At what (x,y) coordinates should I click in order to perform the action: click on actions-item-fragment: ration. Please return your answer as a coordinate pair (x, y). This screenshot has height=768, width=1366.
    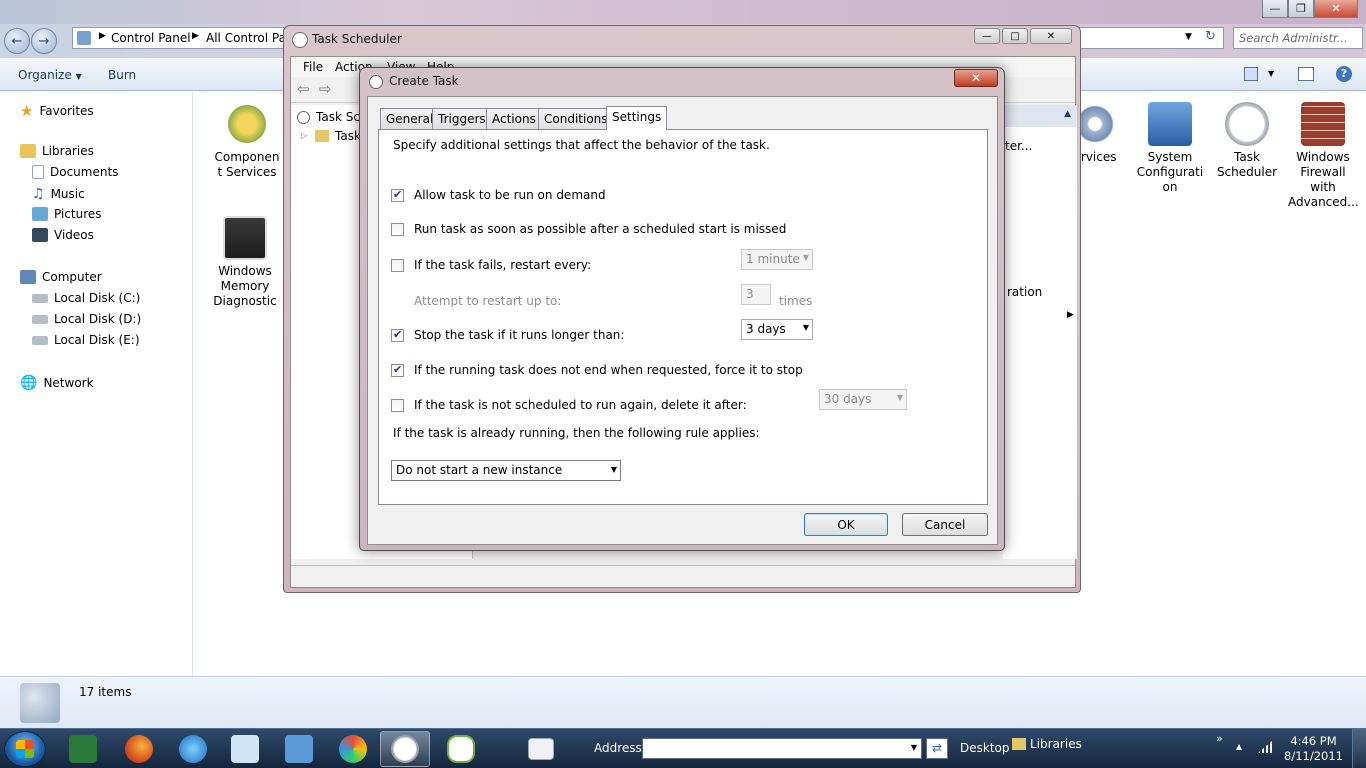
    Looking at the image, I should click on (1024, 292).